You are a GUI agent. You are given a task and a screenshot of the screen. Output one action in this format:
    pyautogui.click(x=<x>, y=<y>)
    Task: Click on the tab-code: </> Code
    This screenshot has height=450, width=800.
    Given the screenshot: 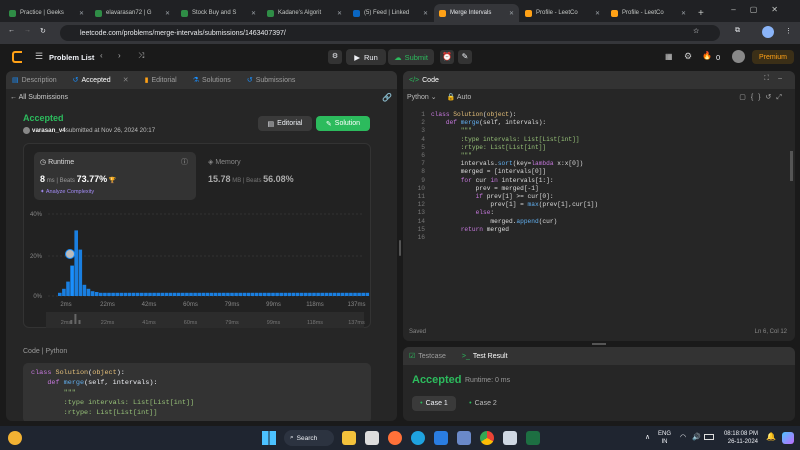 What is the action you would take?
    pyautogui.click(x=428, y=80)
    